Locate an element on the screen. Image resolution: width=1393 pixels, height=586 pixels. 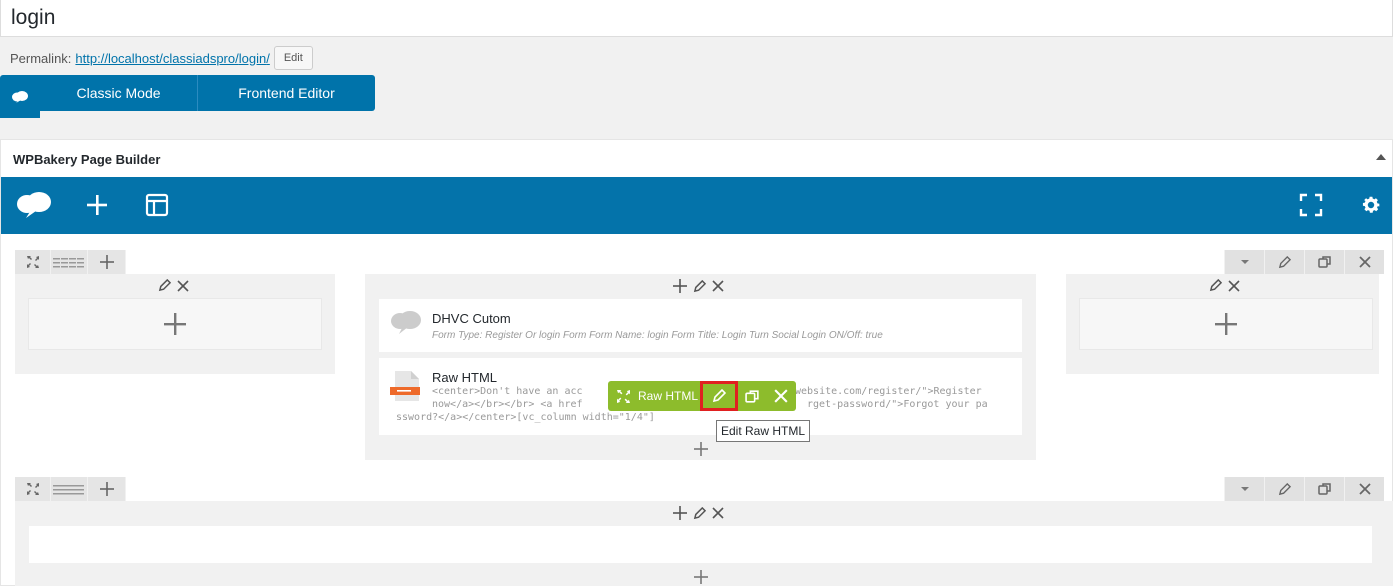
edit-pencil-icon is located at coordinates (719, 396).